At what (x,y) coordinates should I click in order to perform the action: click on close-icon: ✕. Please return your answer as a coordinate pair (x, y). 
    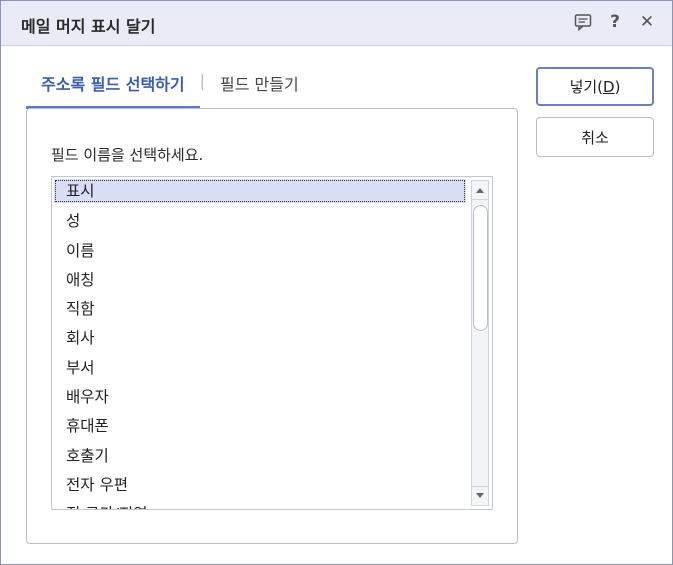
    Looking at the image, I should click on (647, 22).